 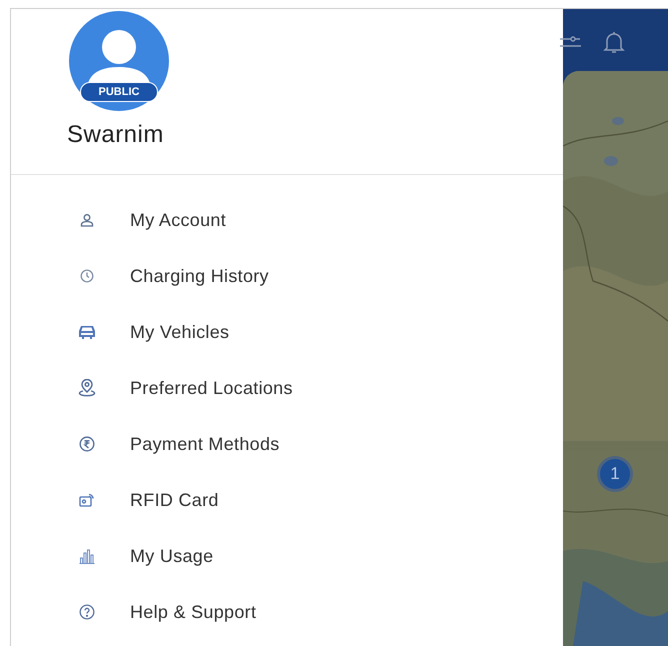 What do you see at coordinates (614, 42) in the screenshot?
I see `bell-icon` at bounding box center [614, 42].